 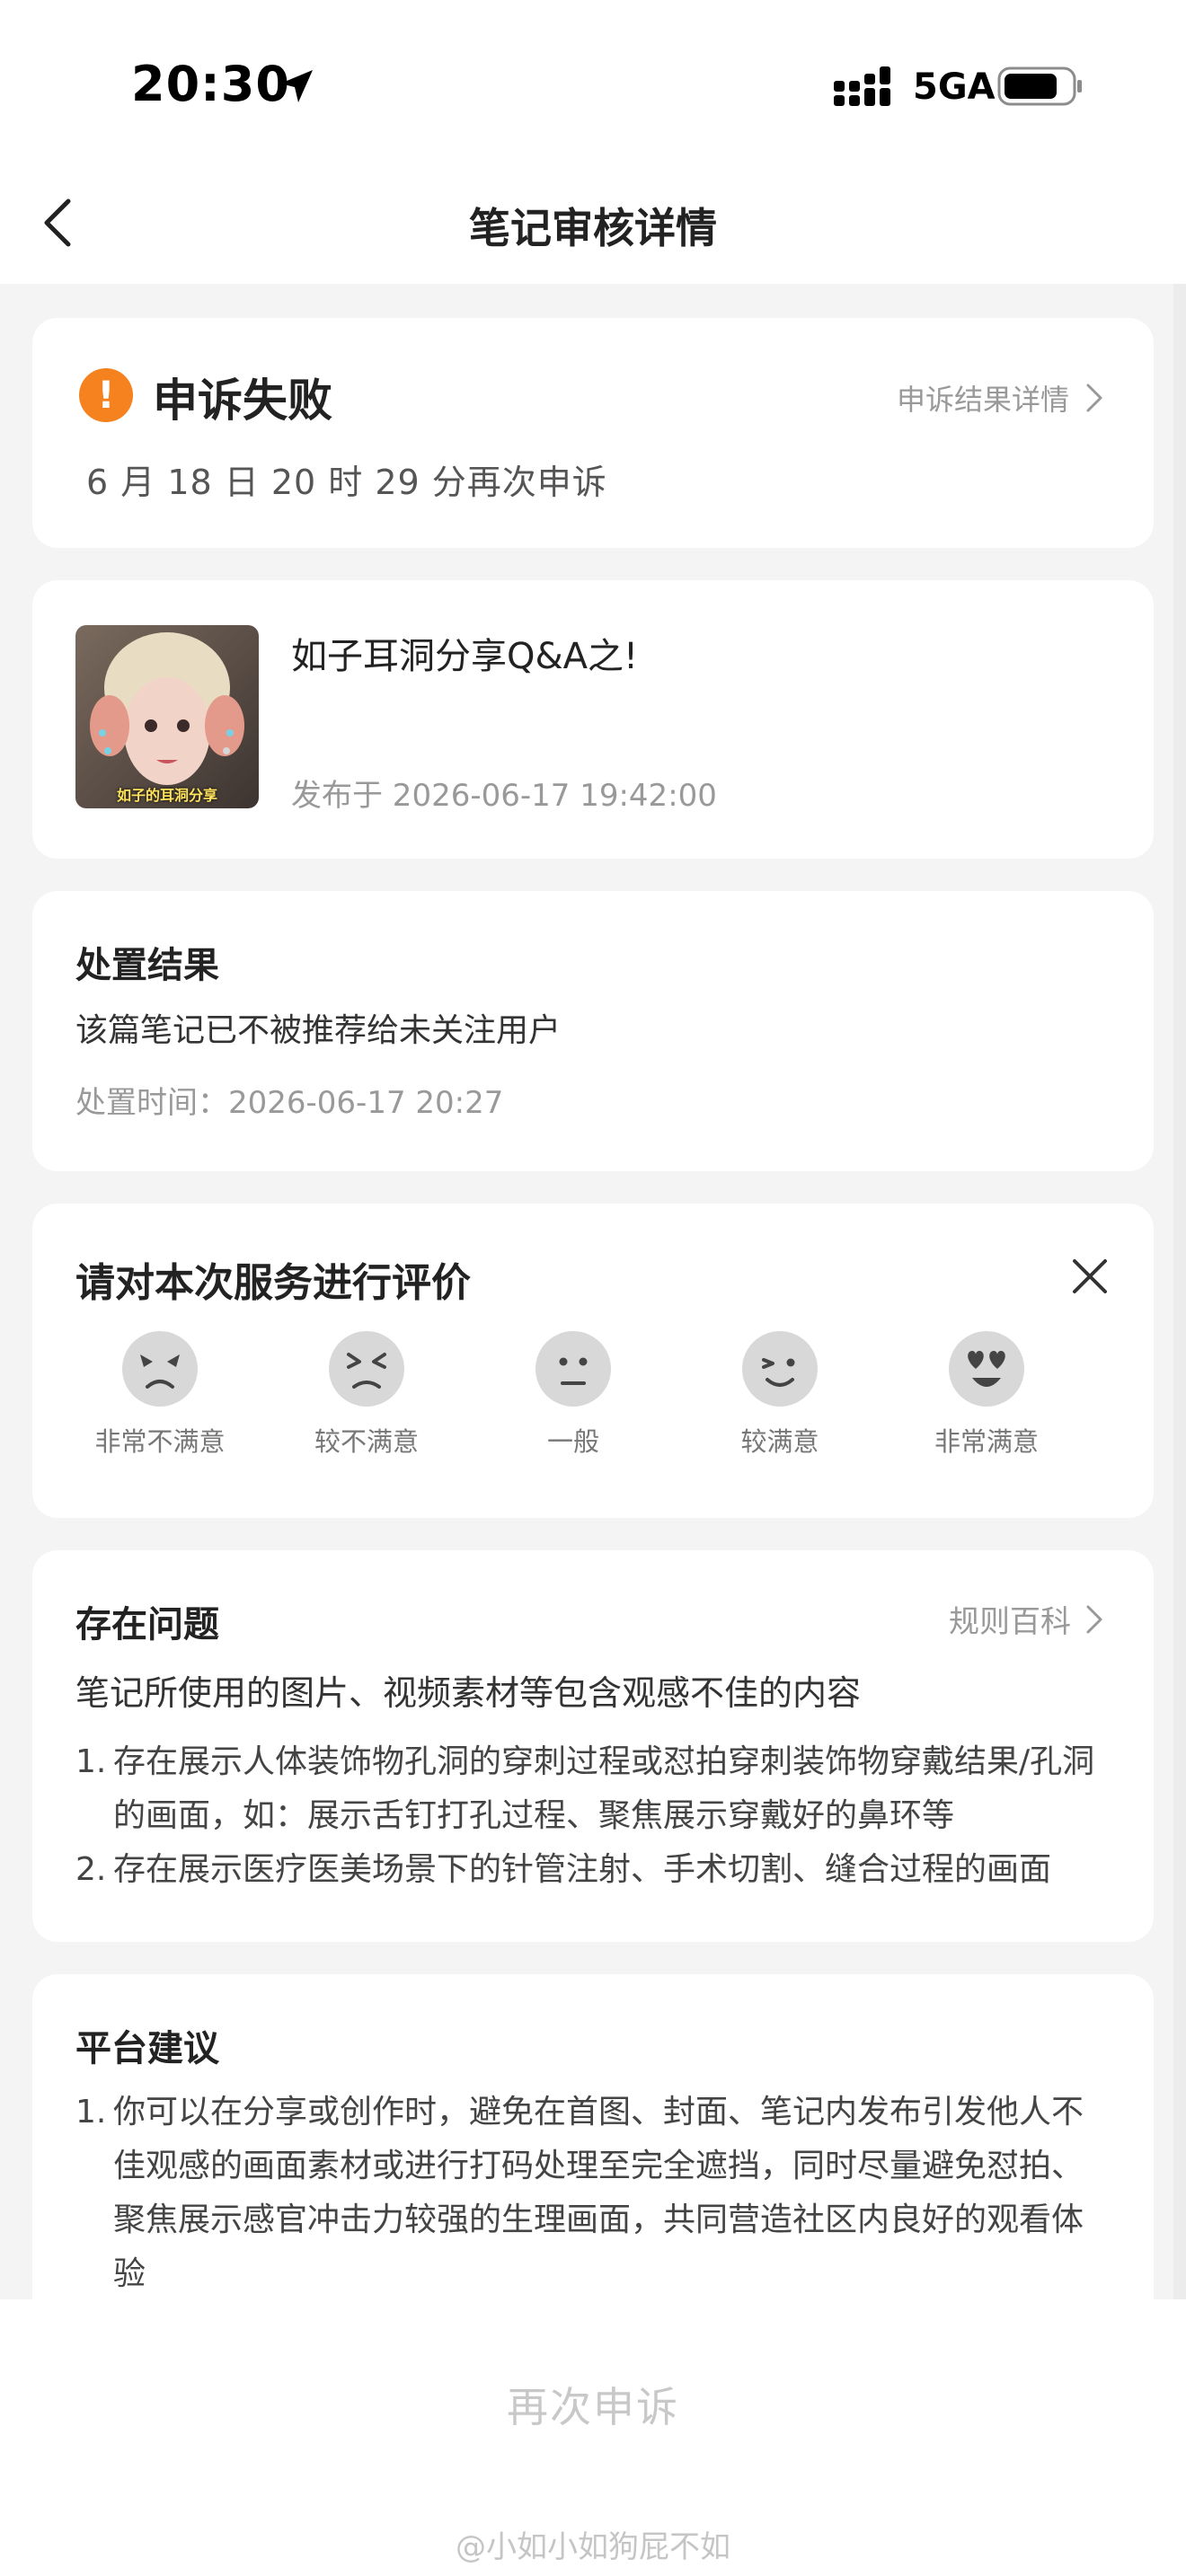 What do you see at coordinates (242, 401) in the screenshot?
I see `appeal-status-title: 申诉失败` at bounding box center [242, 401].